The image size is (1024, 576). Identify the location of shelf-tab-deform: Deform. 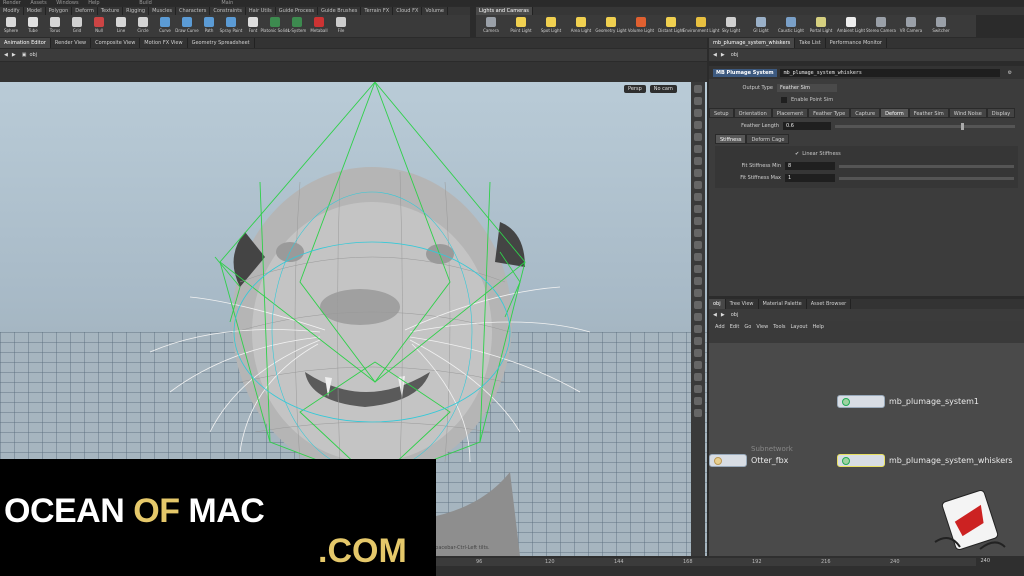
(85, 11).